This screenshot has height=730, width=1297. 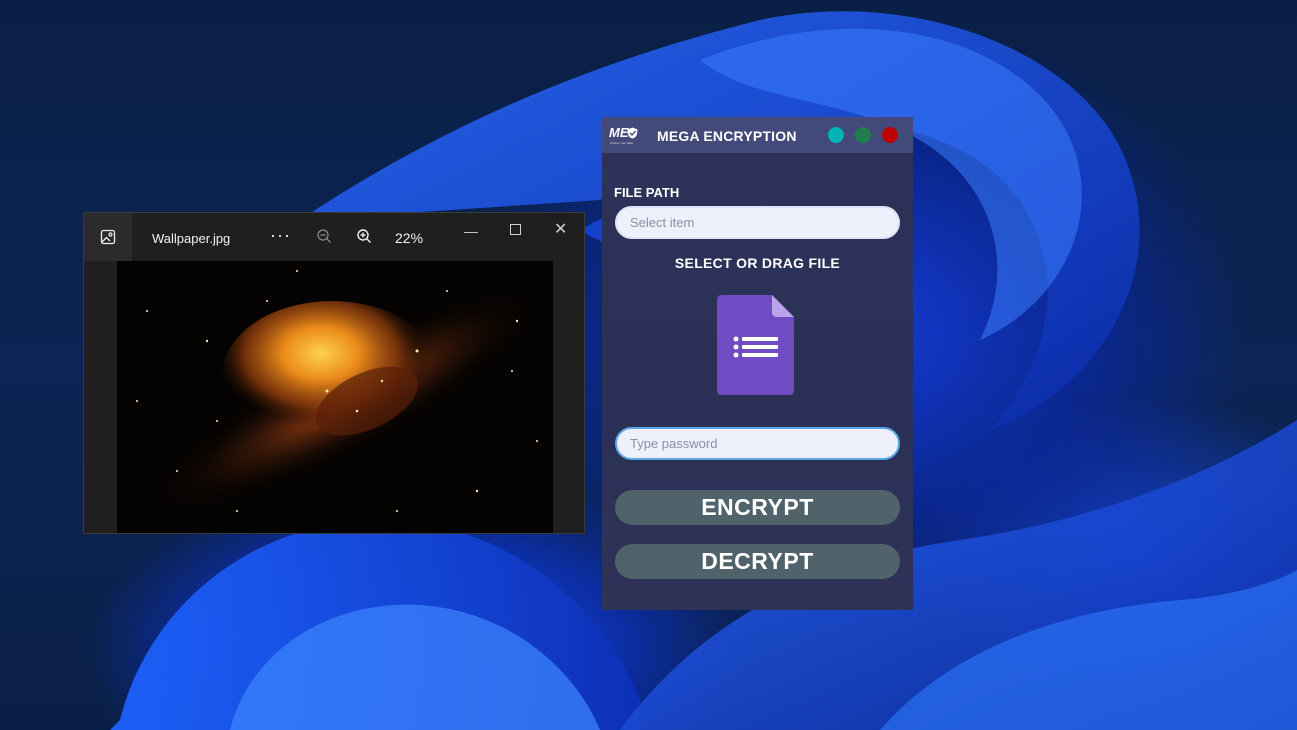 What do you see at coordinates (647, 192) in the screenshot?
I see `file-path-label: FILE PATH` at bounding box center [647, 192].